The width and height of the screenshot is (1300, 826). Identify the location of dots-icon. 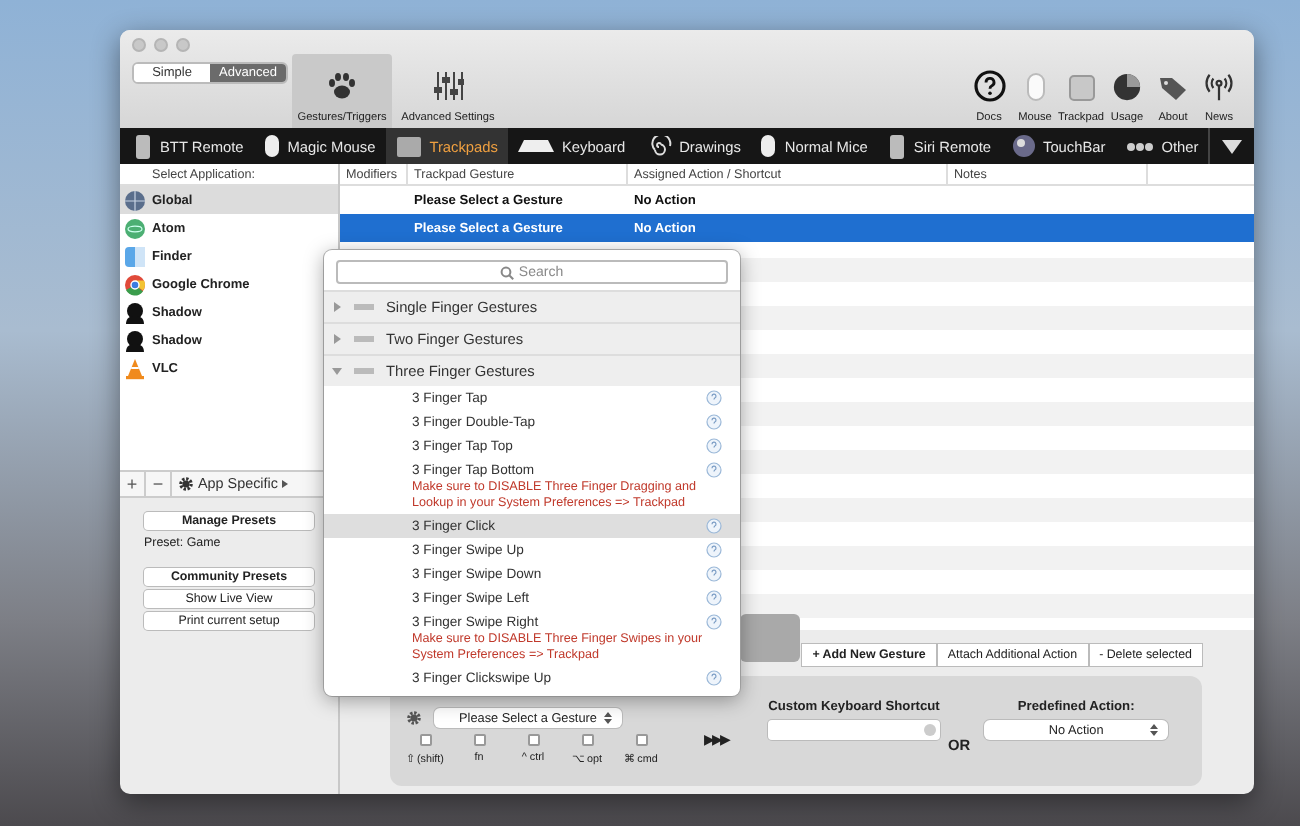
(1139, 146).